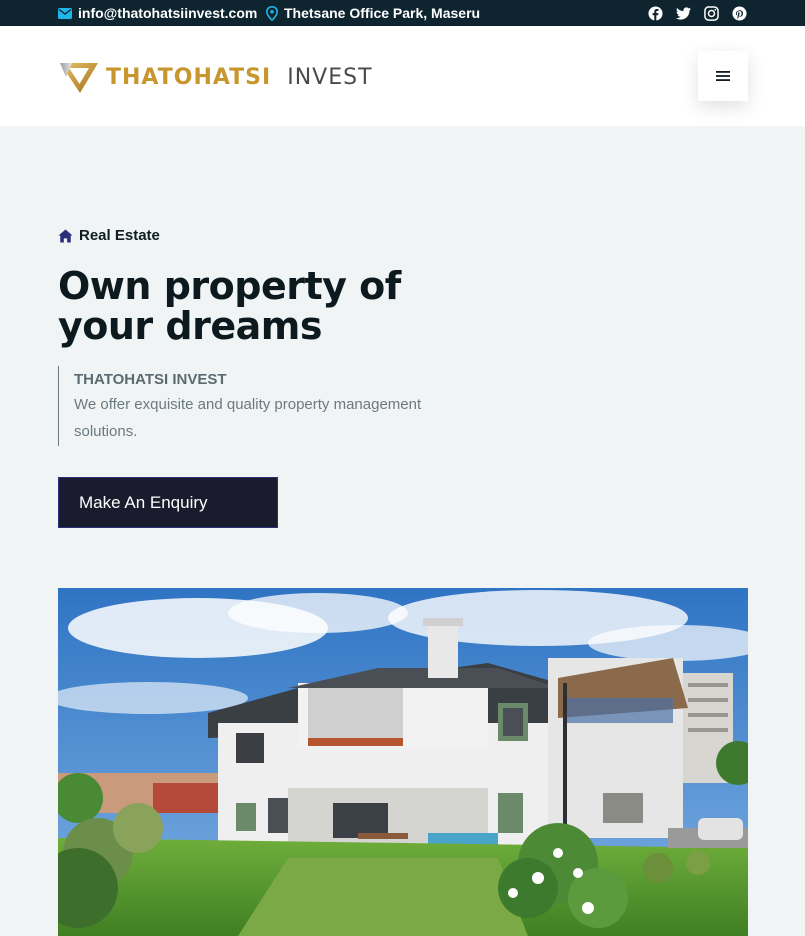  What do you see at coordinates (189, 77) in the screenshot?
I see `logo-brand-text: THATOHATSI` at bounding box center [189, 77].